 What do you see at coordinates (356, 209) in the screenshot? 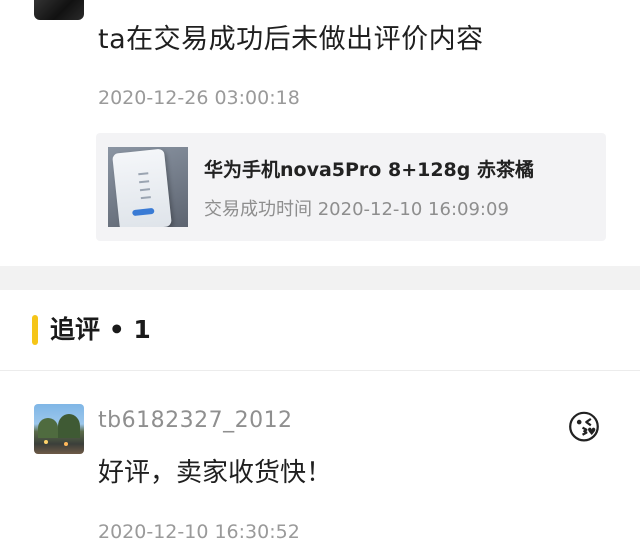
I see `trade-success-time: 交易成功时间 2020-12-10 16:09:09` at bounding box center [356, 209].